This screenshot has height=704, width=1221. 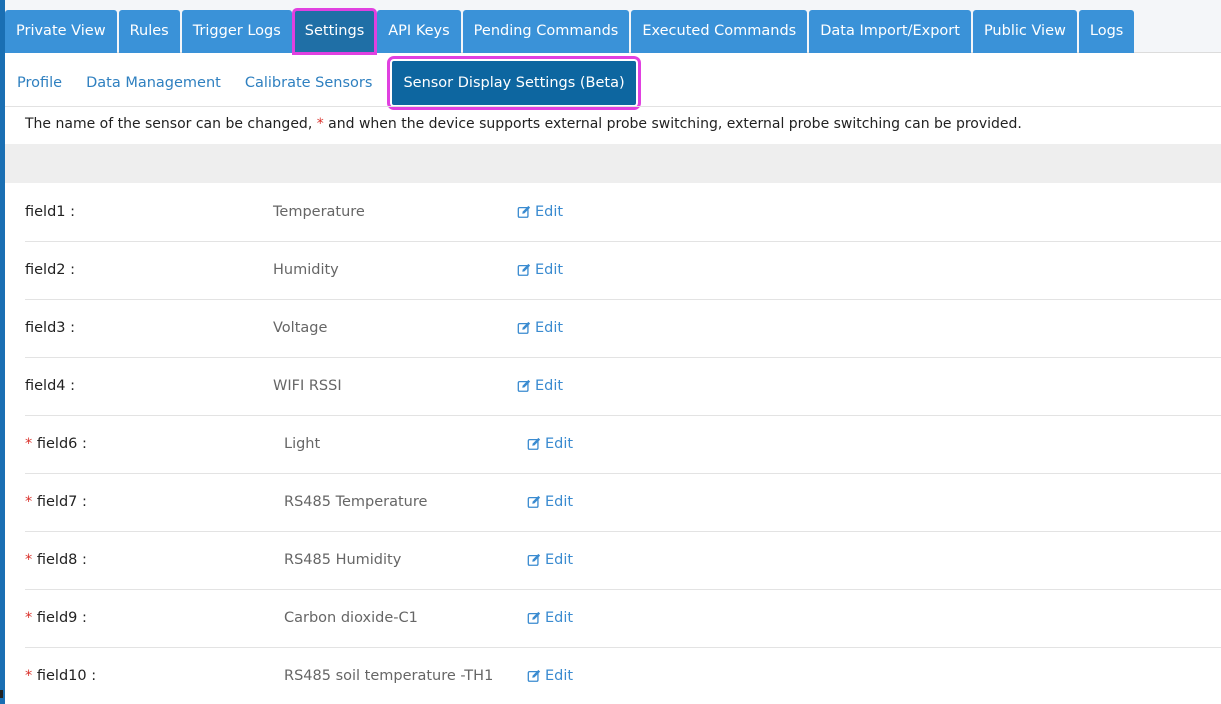 I want to click on field-sensor-name: RS485 Humidity, so click(x=343, y=560).